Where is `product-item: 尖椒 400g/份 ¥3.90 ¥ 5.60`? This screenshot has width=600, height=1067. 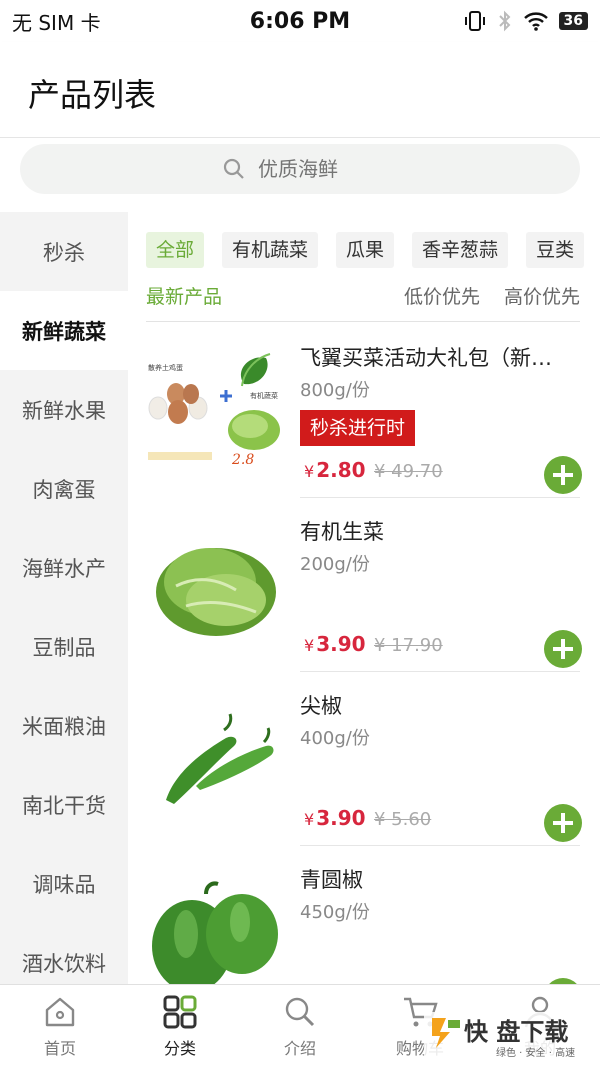
product-item: 尖椒 400g/份 ¥3.90 ¥ 5.60 is located at coordinates (364, 759).